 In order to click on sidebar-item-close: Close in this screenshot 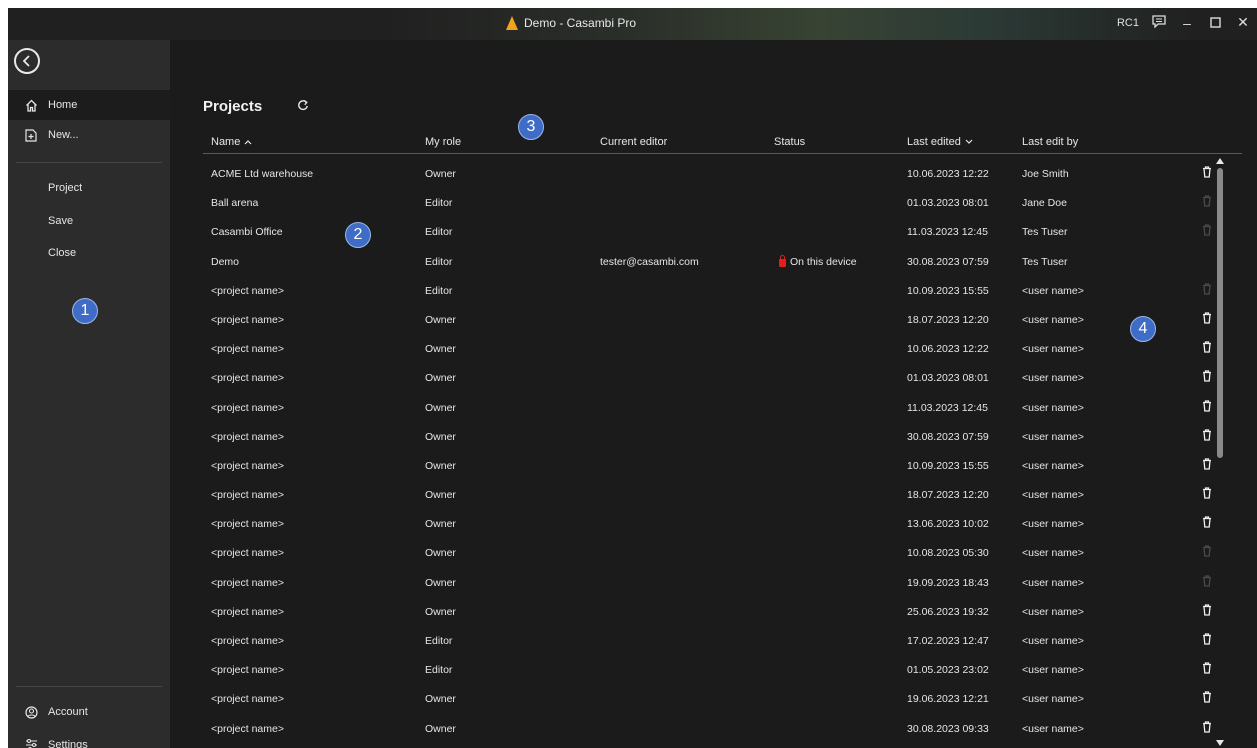, I will do `click(62, 253)`.